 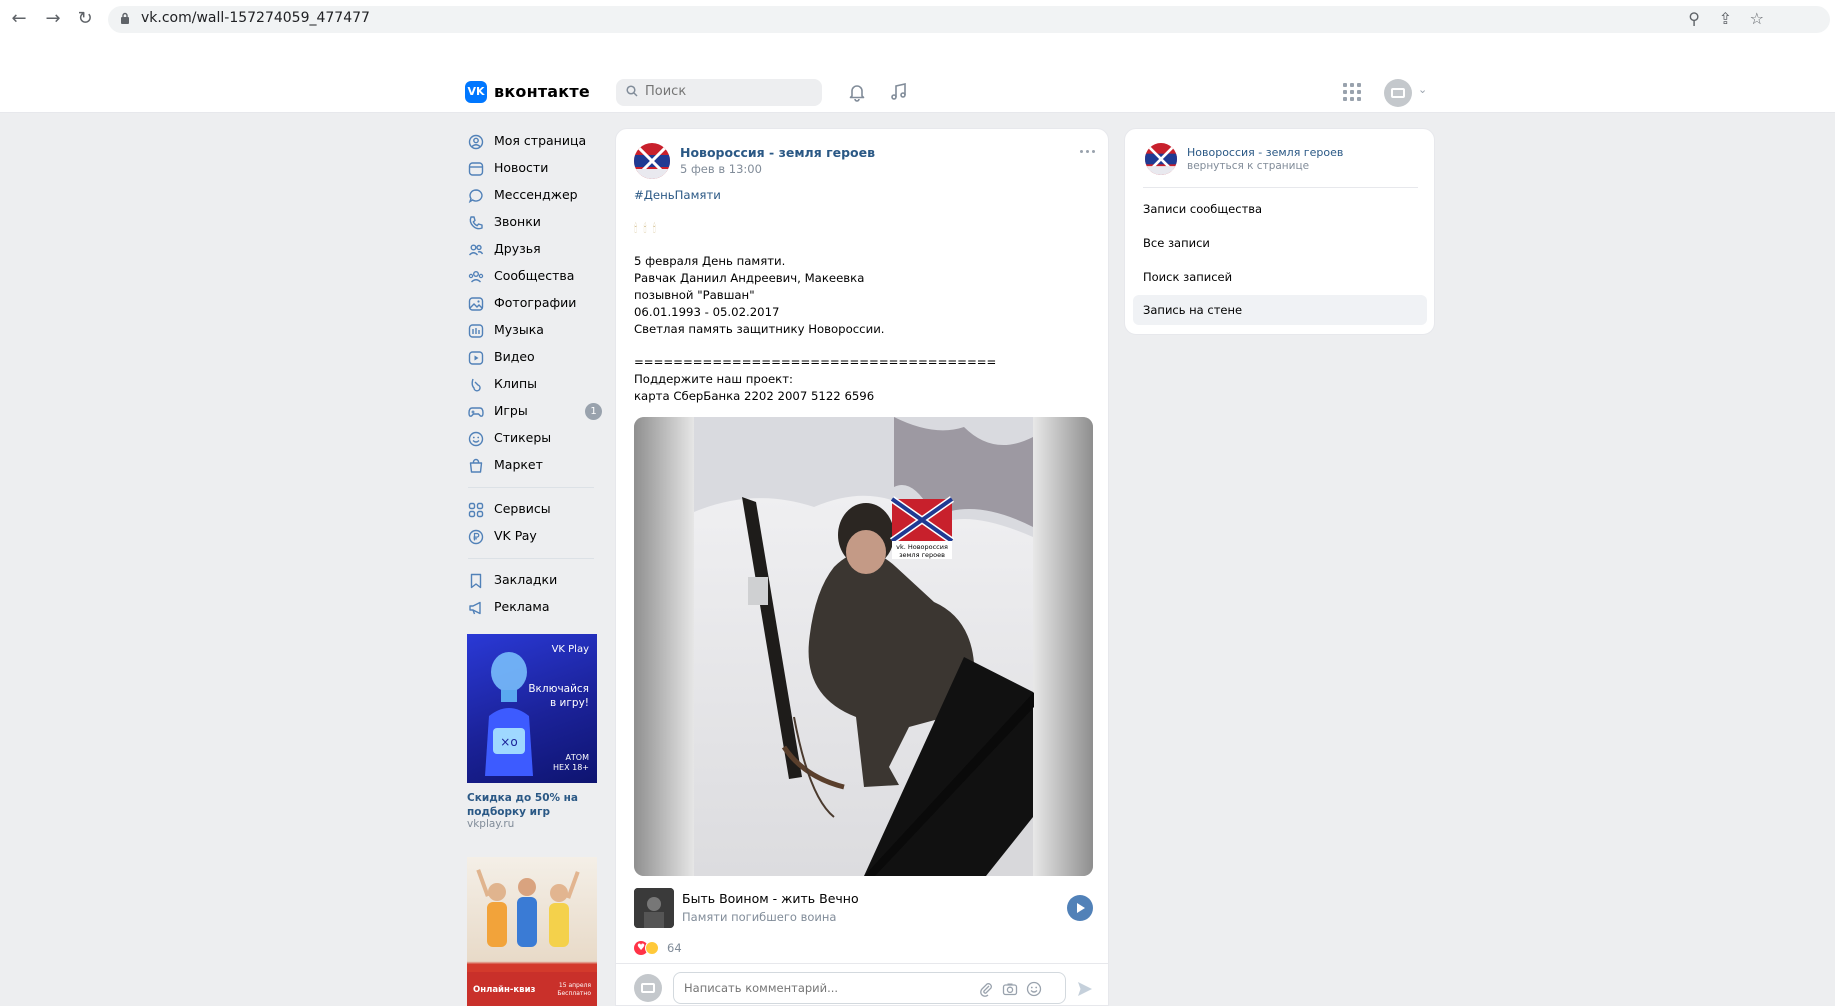 I want to click on nav-wall-post: Запись на стене, so click(x=1280, y=310).